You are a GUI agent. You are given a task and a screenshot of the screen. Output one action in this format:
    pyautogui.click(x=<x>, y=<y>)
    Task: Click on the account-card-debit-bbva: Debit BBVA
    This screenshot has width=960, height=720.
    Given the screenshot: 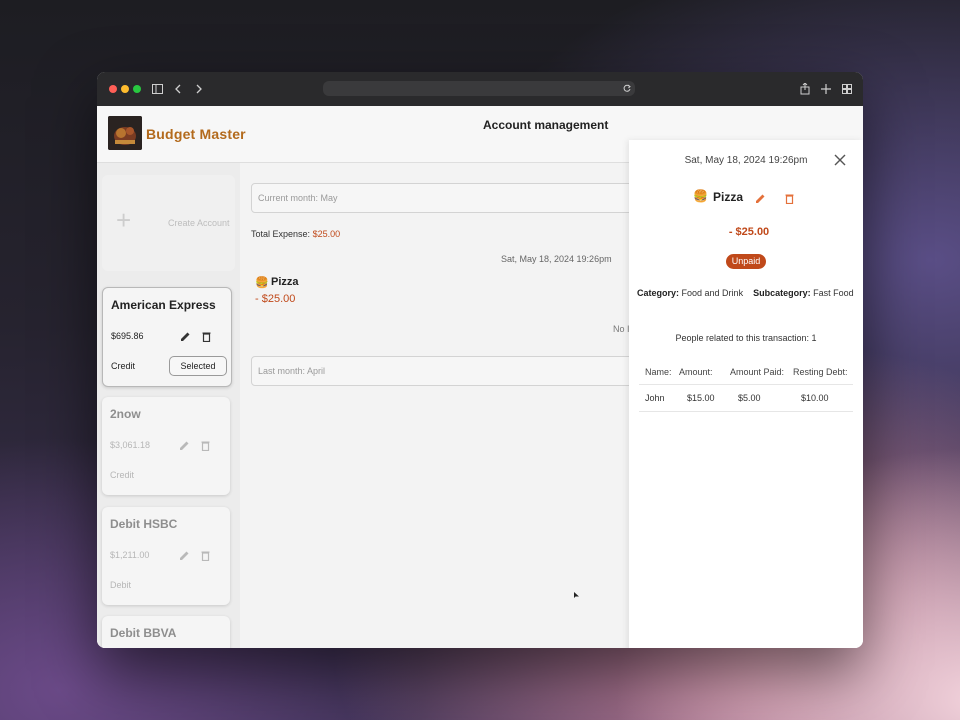 What is the action you would take?
    pyautogui.click(x=166, y=632)
    